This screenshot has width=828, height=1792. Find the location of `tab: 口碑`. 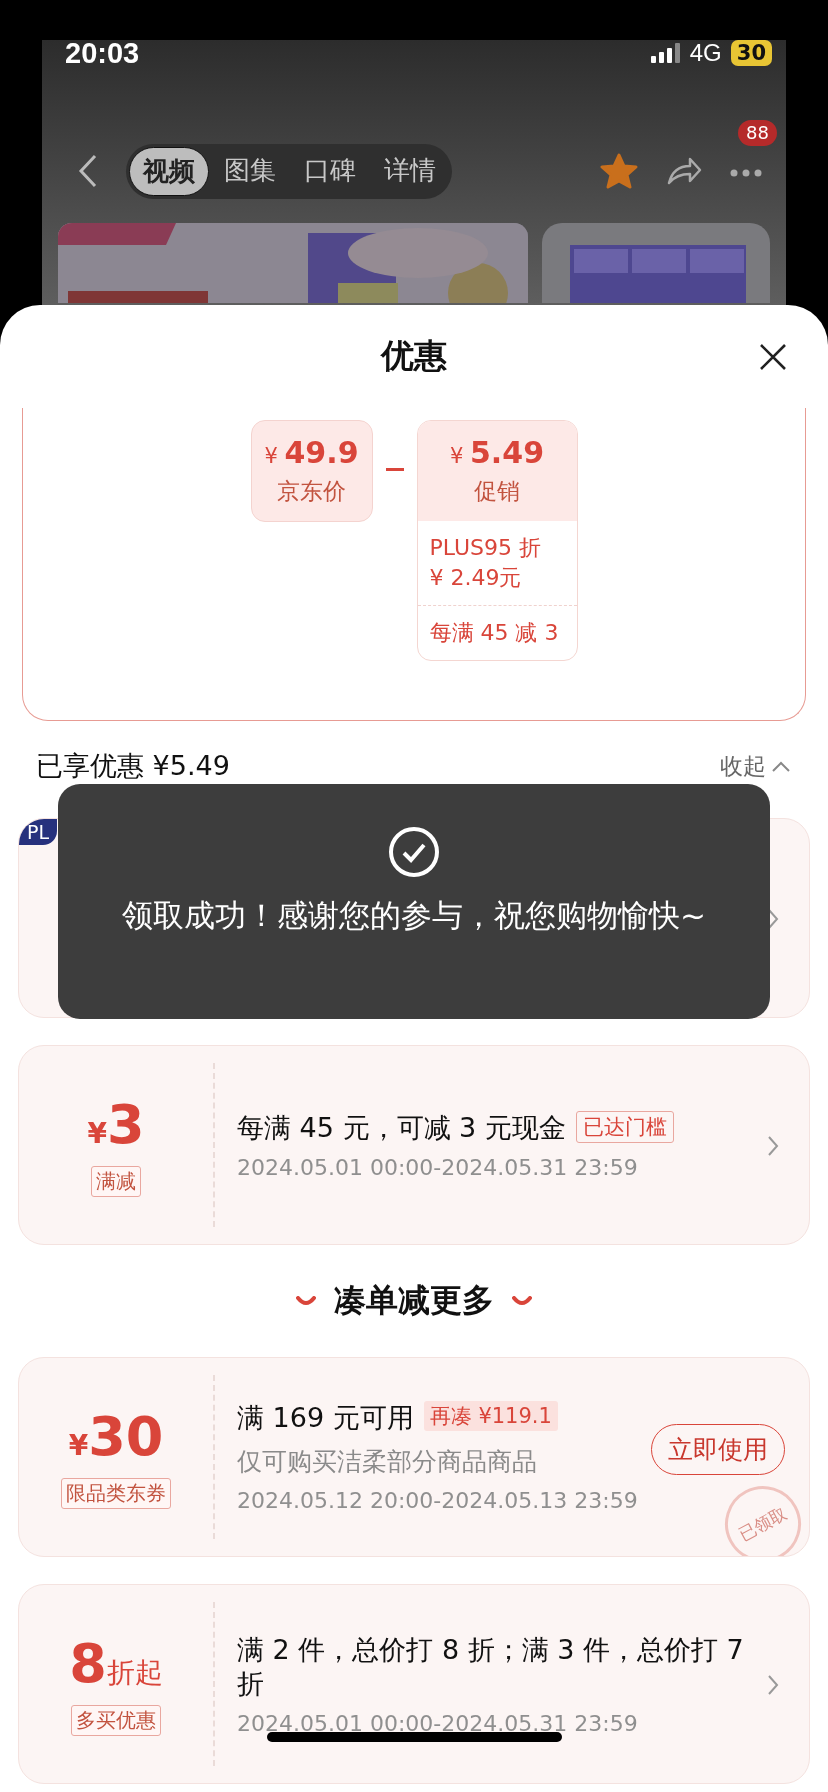

tab: 口碑 is located at coordinates (330, 171).